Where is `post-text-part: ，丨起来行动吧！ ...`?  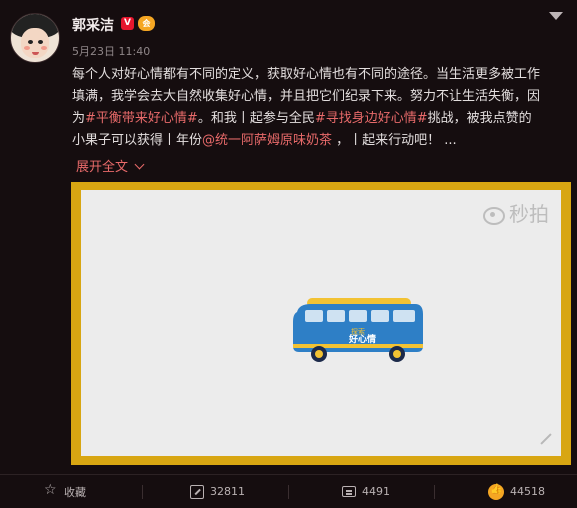 post-text-part: ，丨起来行动吧！ ... is located at coordinates (394, 140).